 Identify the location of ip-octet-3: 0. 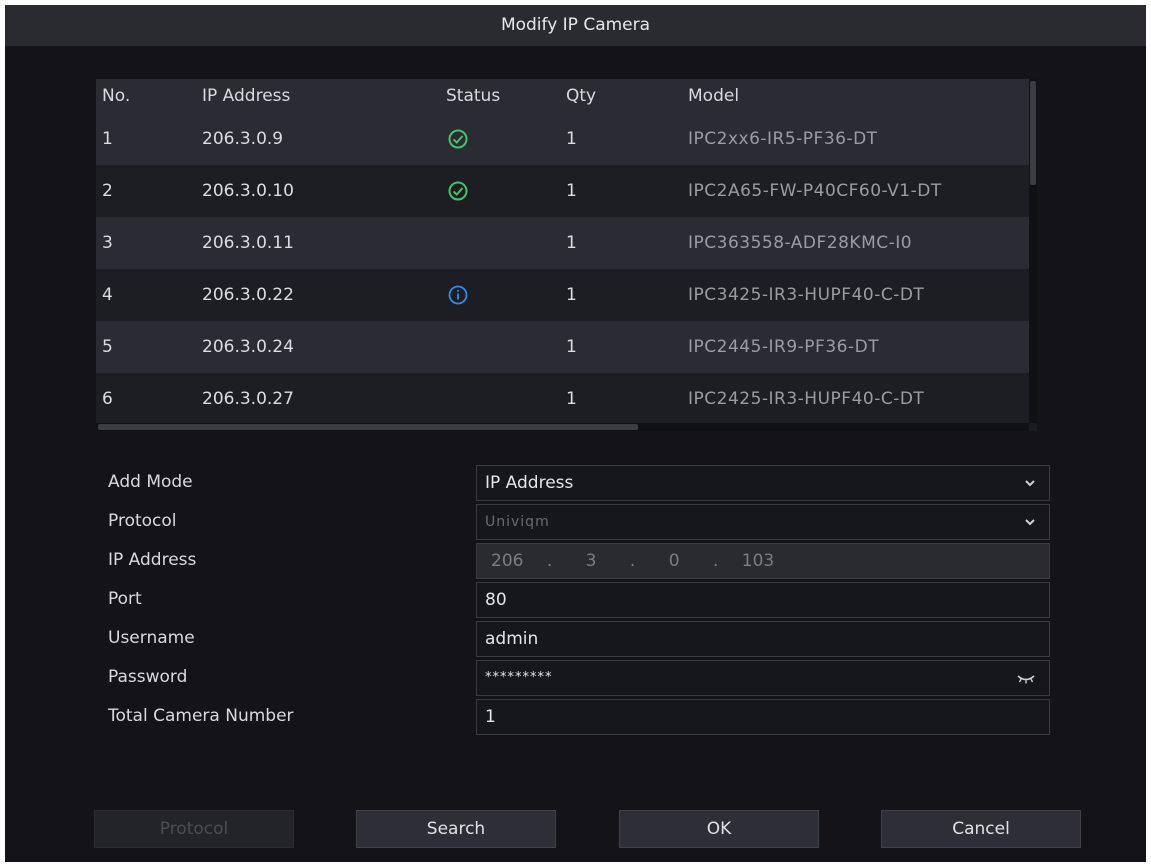
(674, 561).